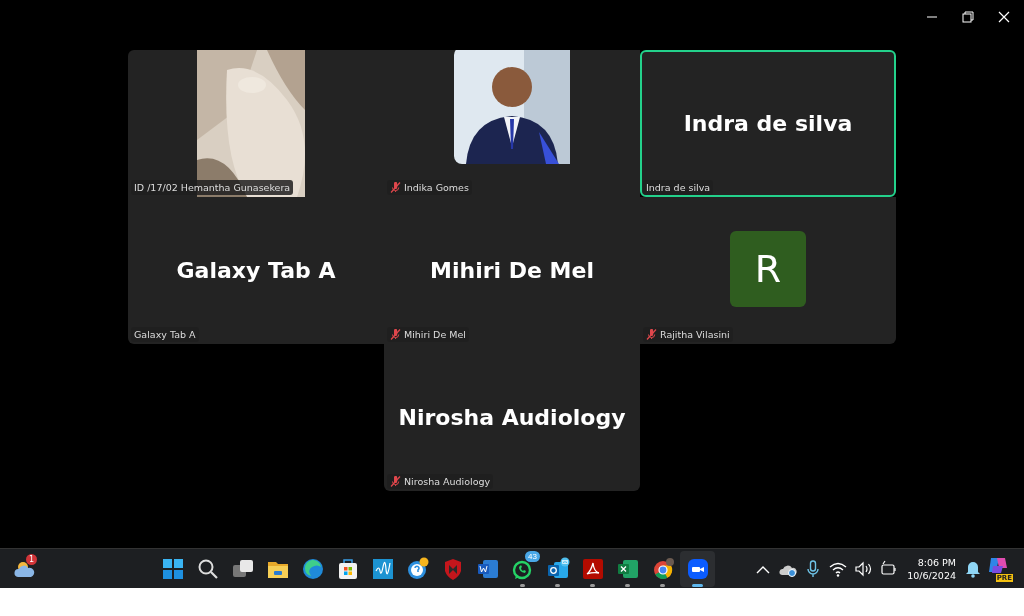 The image size is (1024, 616). I want to click on participant-label: Indika Gomes, so click(436, 187).